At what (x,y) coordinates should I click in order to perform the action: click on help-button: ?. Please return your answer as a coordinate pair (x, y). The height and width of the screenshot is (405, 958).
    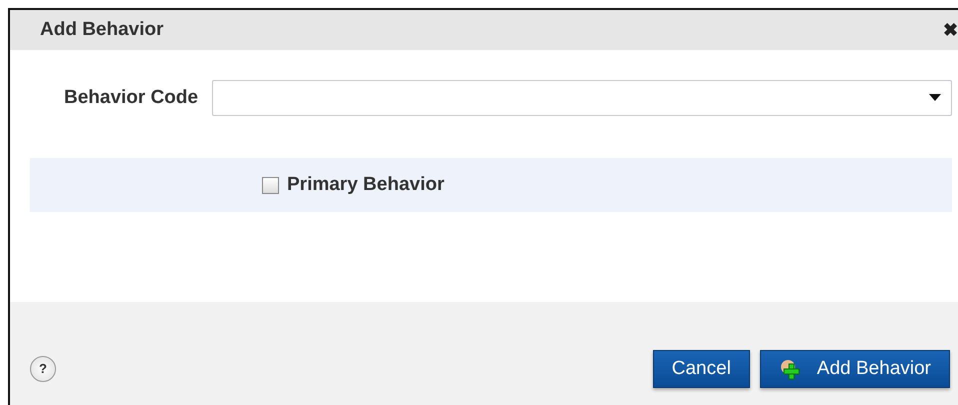
    Looking at the image, I should click on (43, 369).